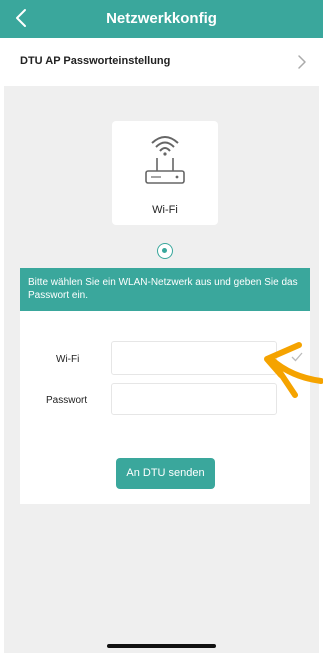  I want to click on wifi-router-icon, so click(165, 160).